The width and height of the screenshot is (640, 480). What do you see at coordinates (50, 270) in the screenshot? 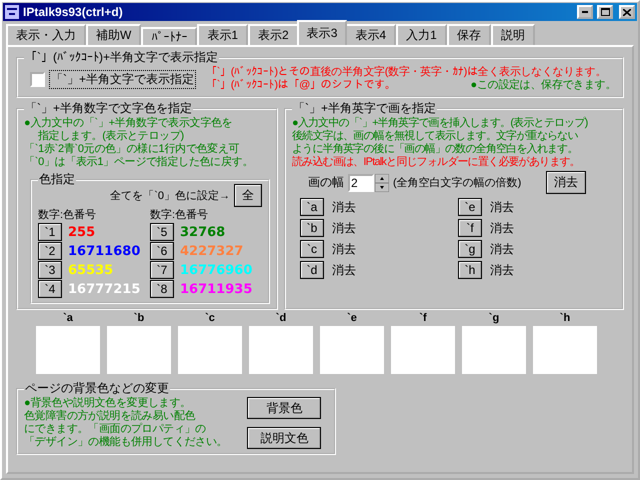
I see `color-key-button: `3` at bounding box center [50, 270].